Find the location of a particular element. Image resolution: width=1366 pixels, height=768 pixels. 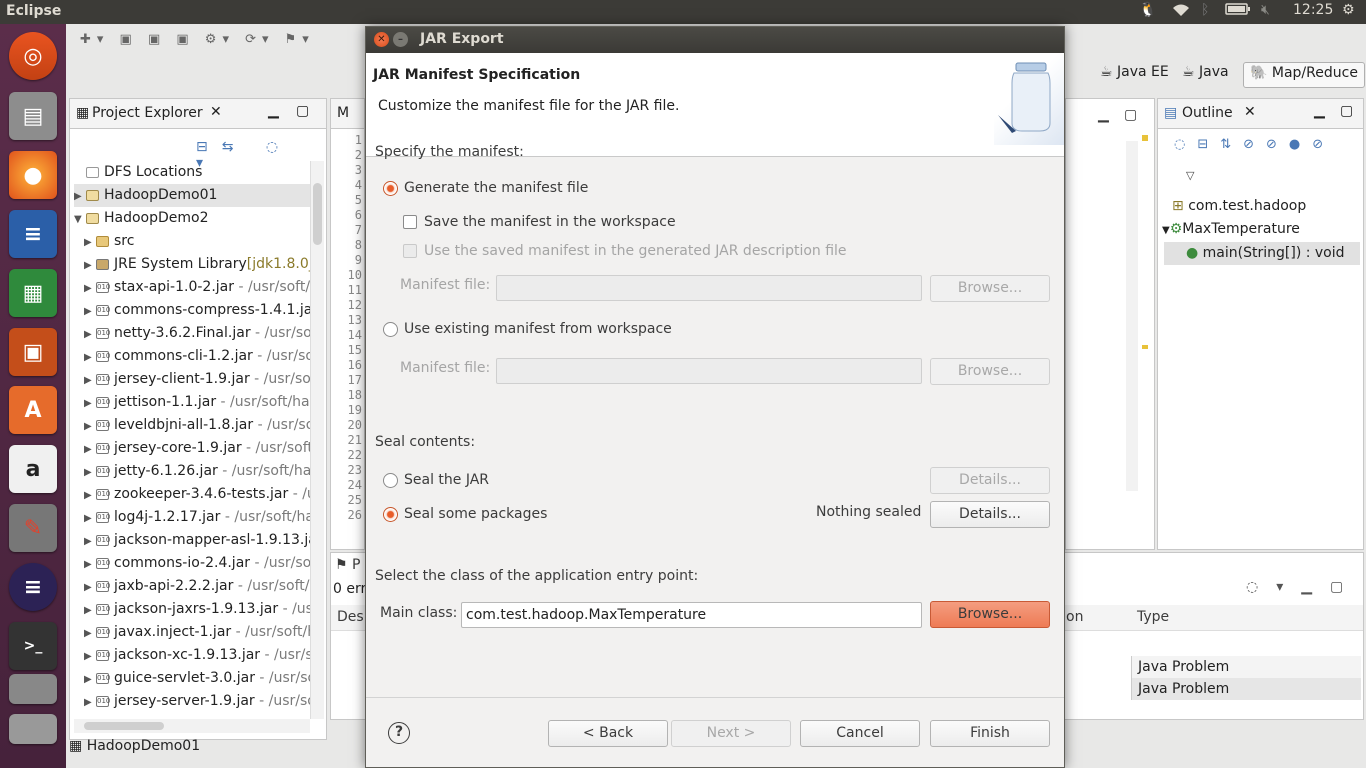

tree-item: ▶ 010 commons-io-2.4.jar - /usr/sof is located at coordinates (193, 563).